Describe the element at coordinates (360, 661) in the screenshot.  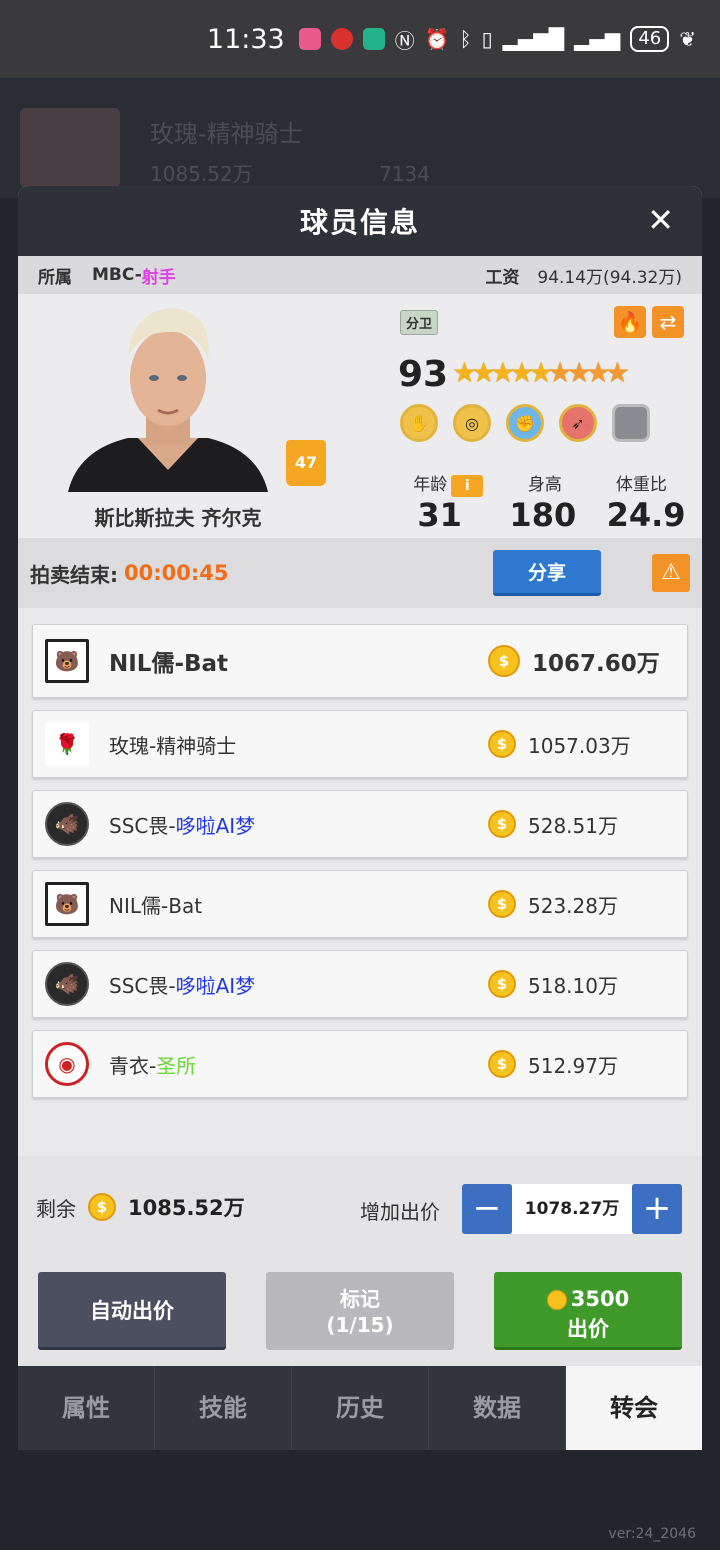
I see `bid-row: 🐻 NIL儒-Bat $1067.60万` at that location.